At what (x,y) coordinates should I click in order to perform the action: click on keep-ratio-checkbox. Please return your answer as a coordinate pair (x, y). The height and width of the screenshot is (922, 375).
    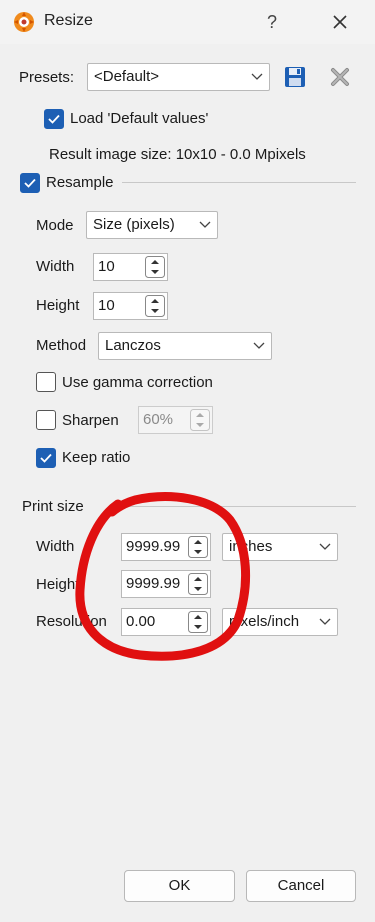
    Looking at the image, I should click on (46, 458).